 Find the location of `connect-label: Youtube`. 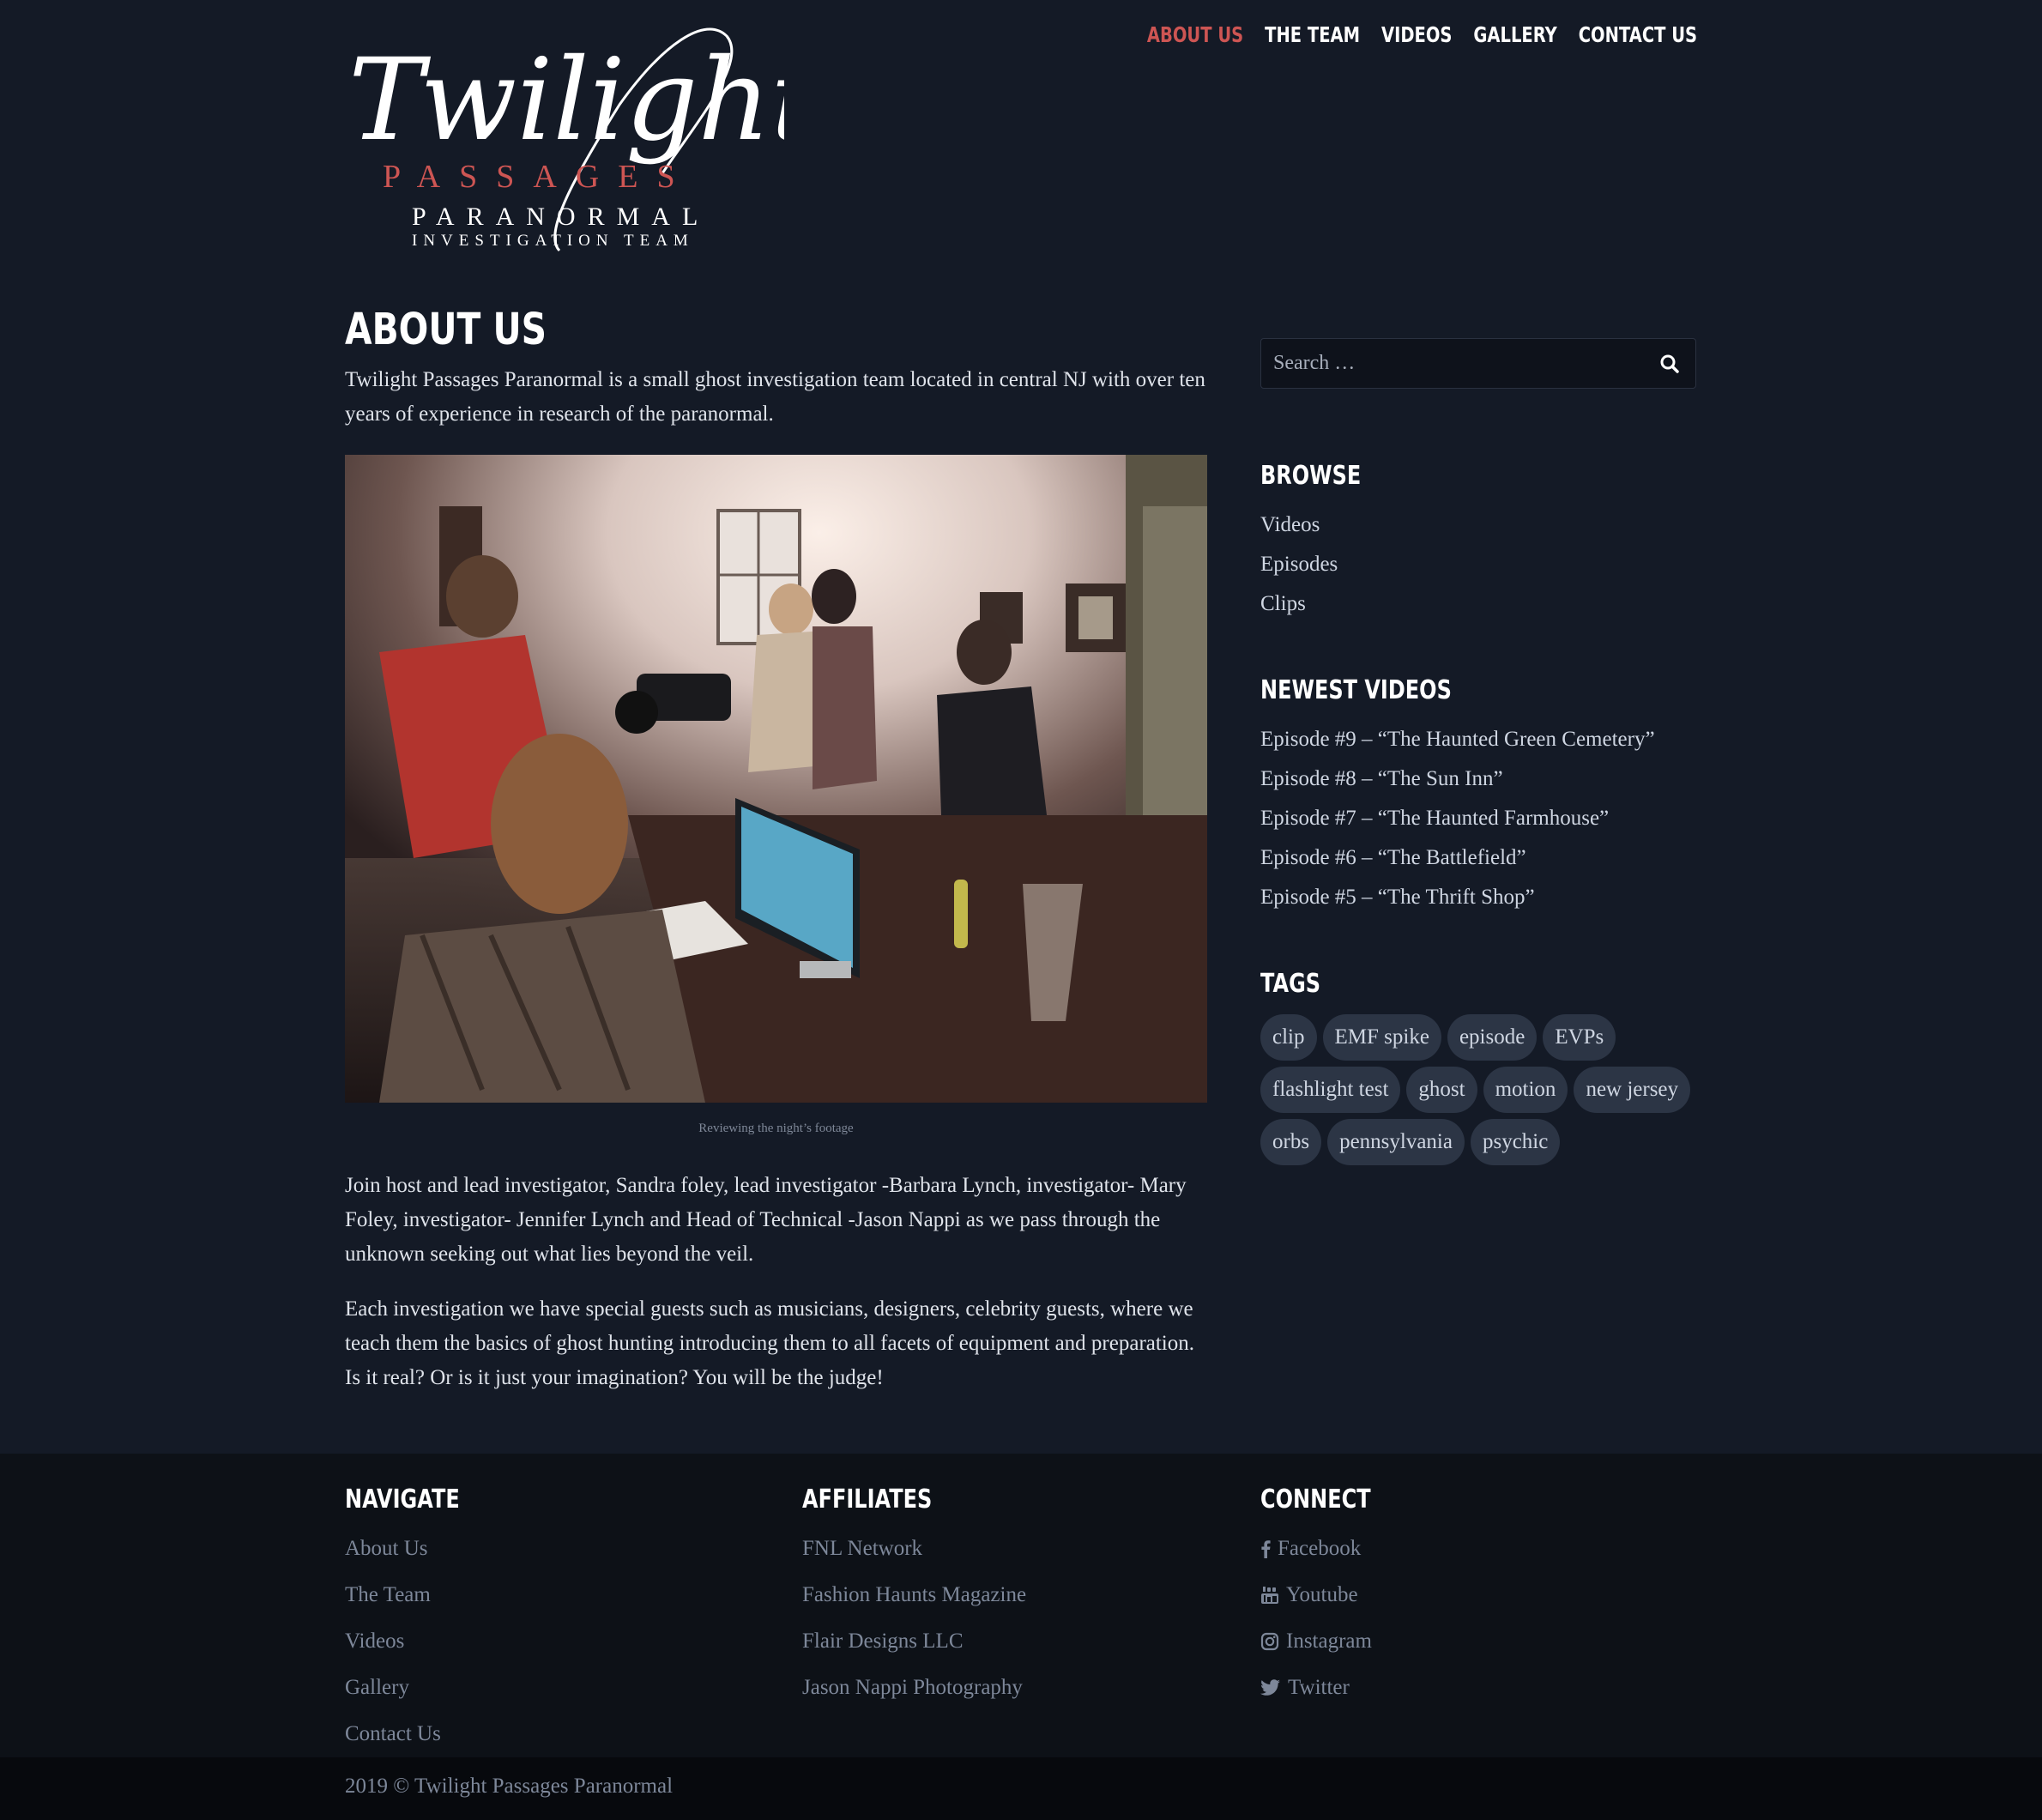

connect-label: Youtube is located at coordinates (1322, 1594).